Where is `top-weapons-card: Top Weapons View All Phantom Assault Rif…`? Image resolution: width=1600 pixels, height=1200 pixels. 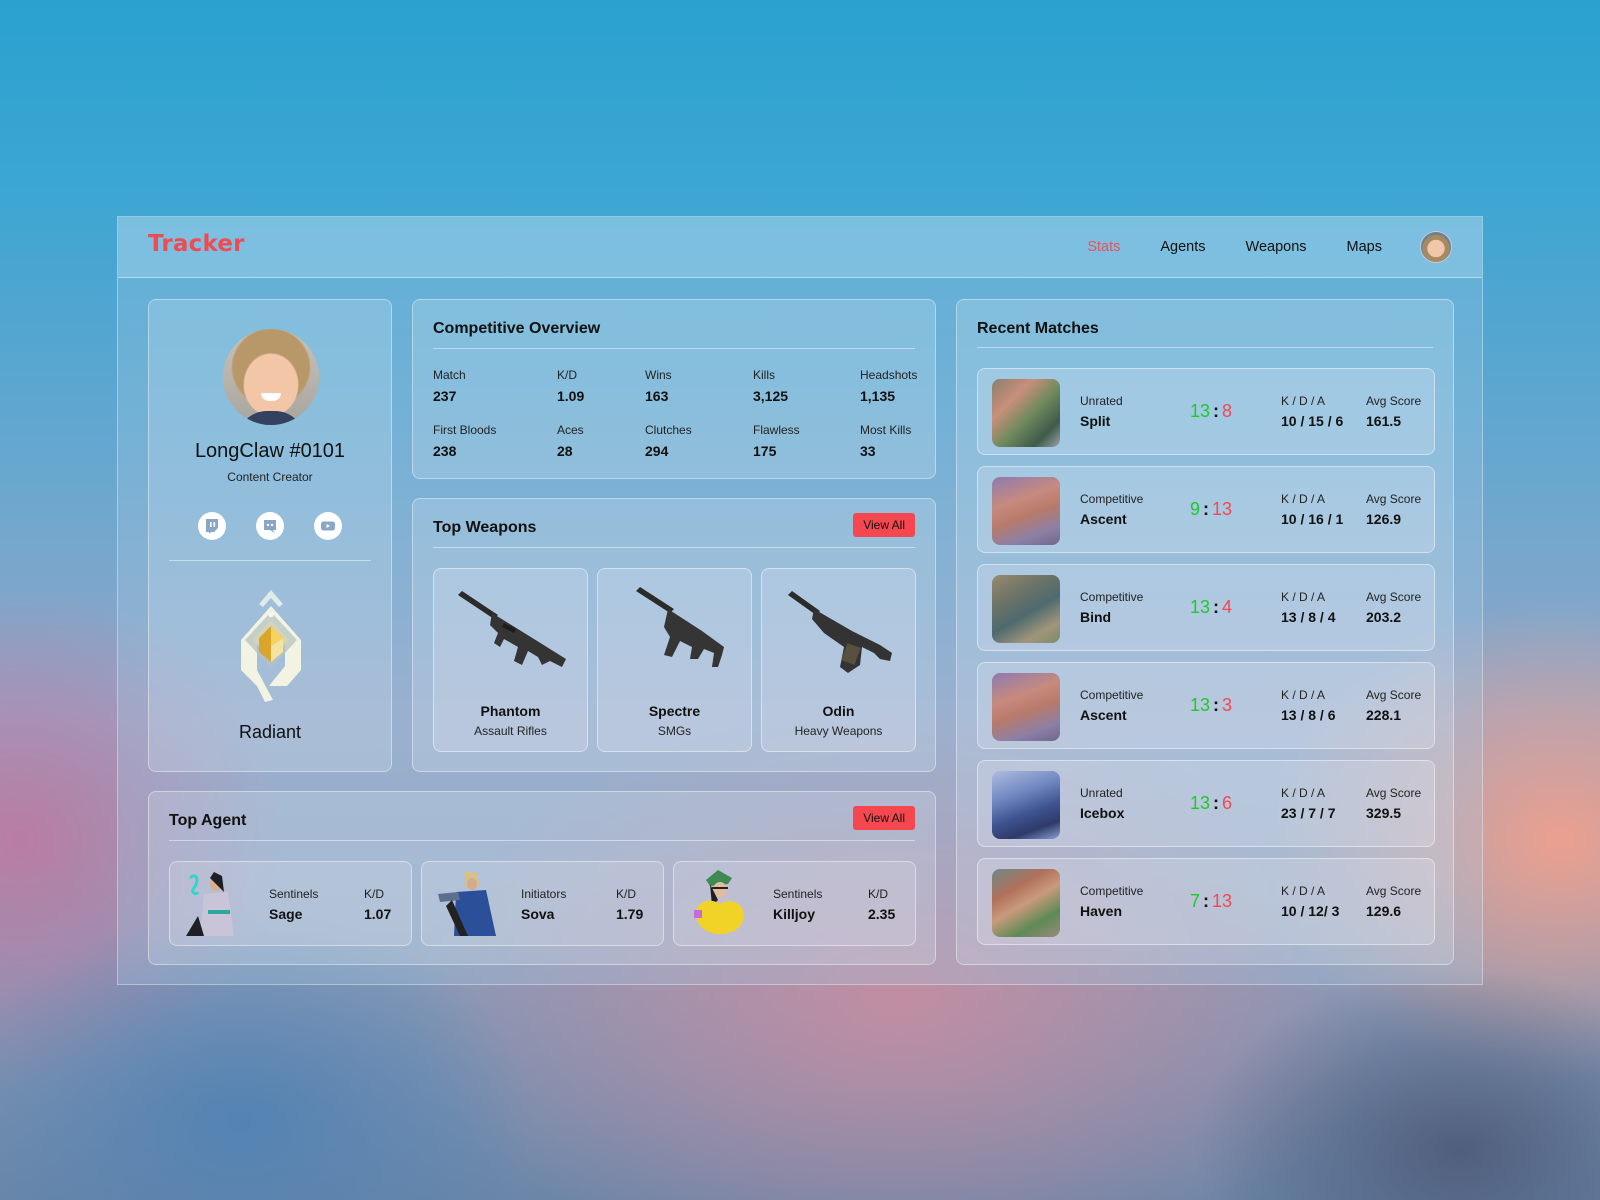 top-weapons-card: Top Weapons View All Phantom Assault Rif… is located at coordinates (674, 635).